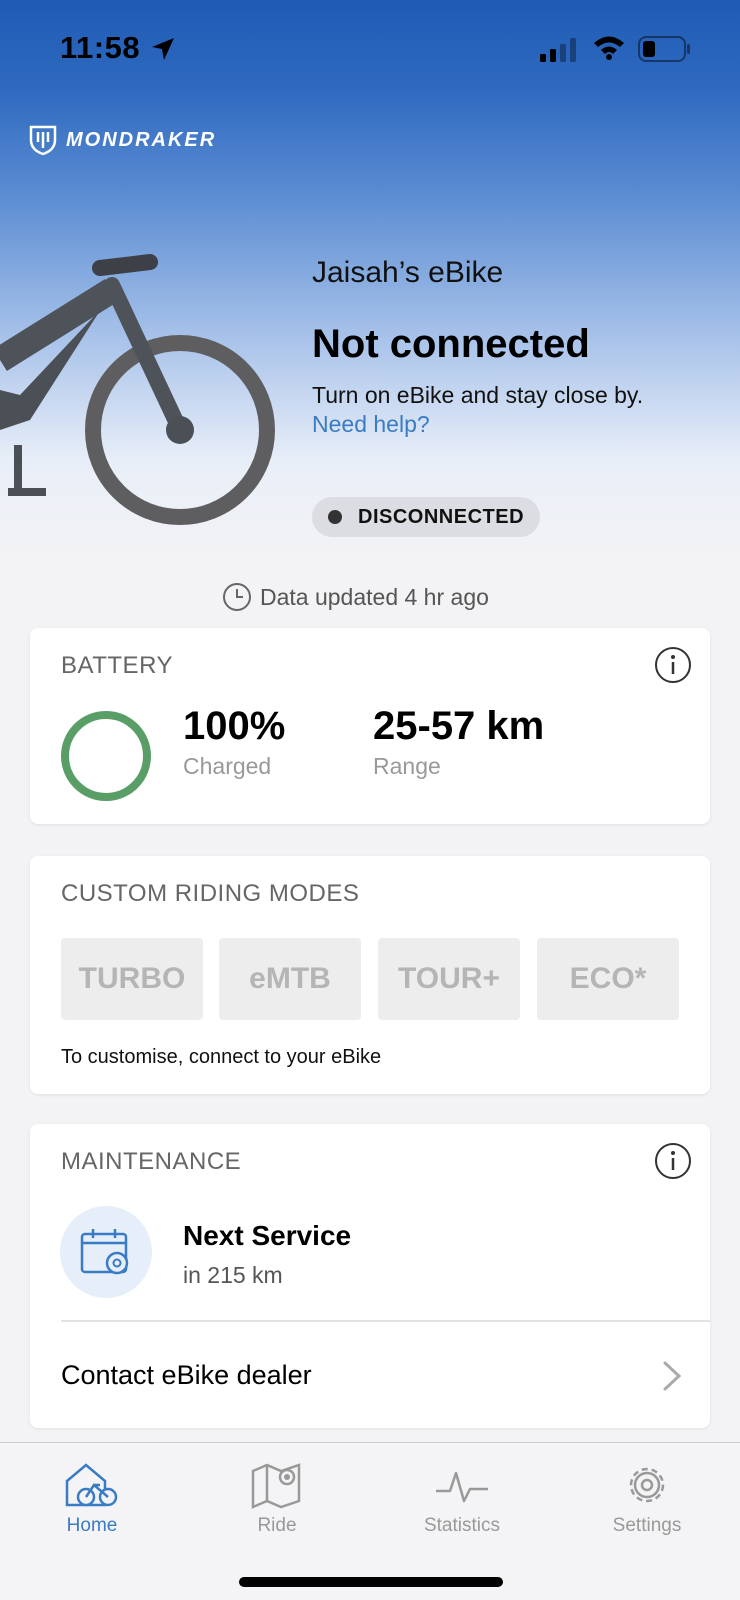 The height and width of the screenshot is (1600, 740). Describe the element at coordinates (267, 1235) in the screenshot. I see `next-service-title: Next Service` at that location.